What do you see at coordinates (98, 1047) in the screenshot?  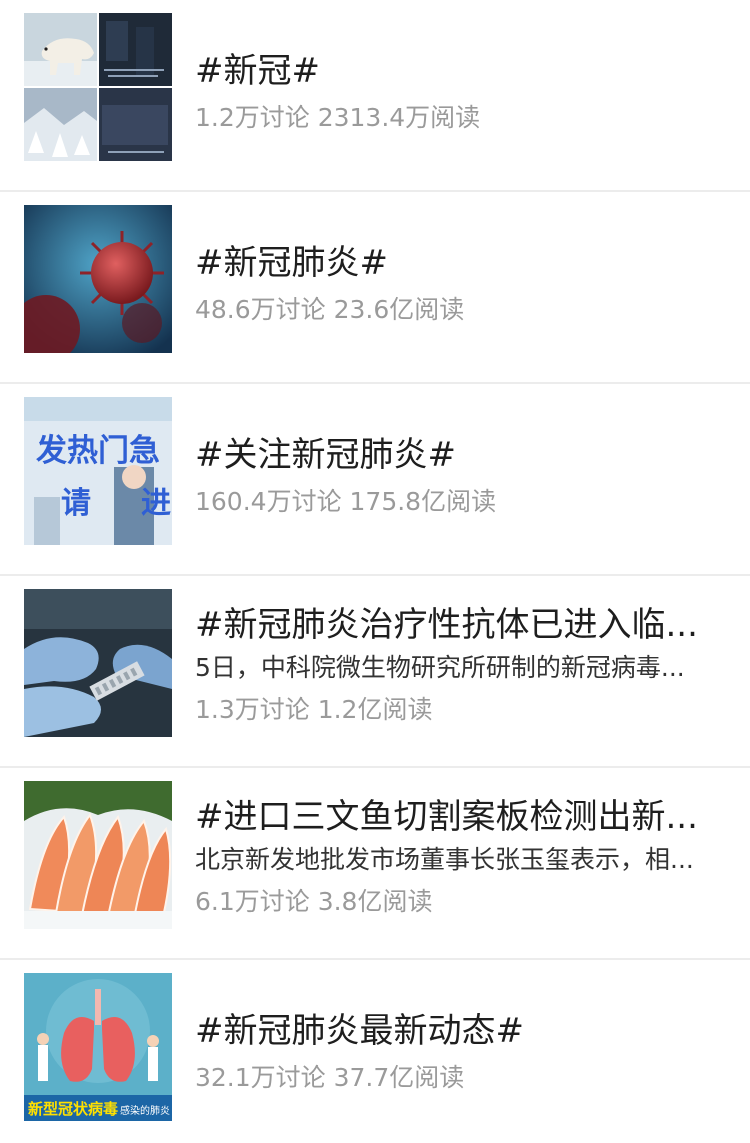 I see `lungs-illustration-thumbnail: 新型冠状病毒 感染的肺炎` at bounding box center [98, 1047].